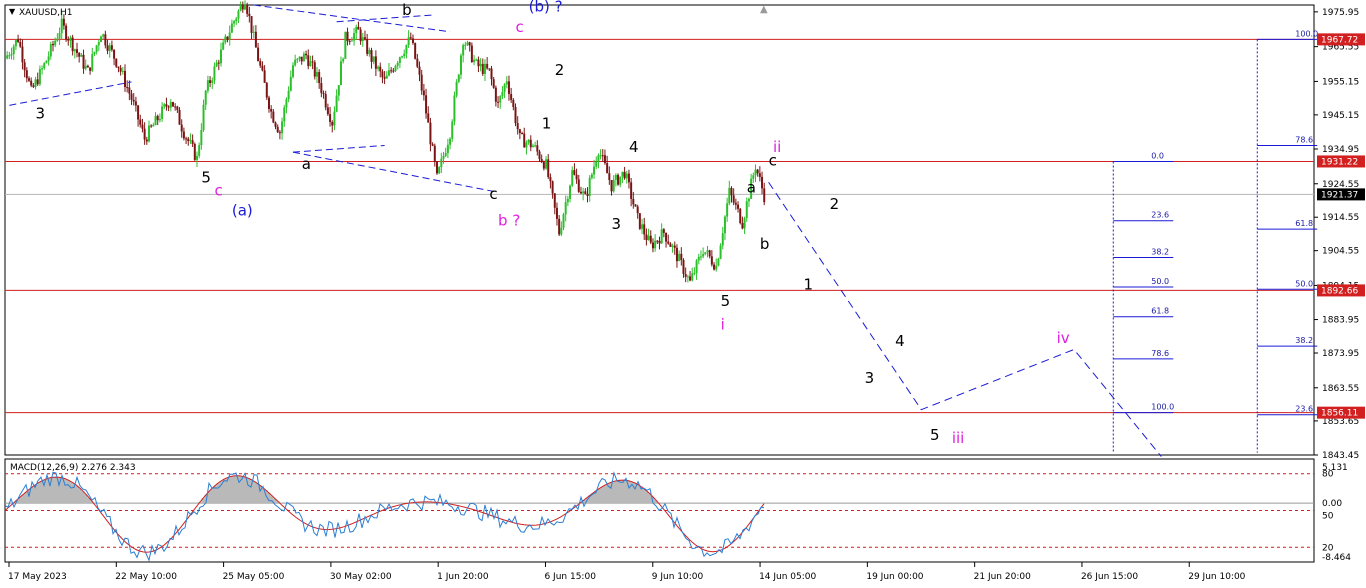 This screenshot has height=588, width=1366. Describe the element at coordinates (1340, 82) in the screenshot. I see `price-tick-label-2: 1955.15` at that location.